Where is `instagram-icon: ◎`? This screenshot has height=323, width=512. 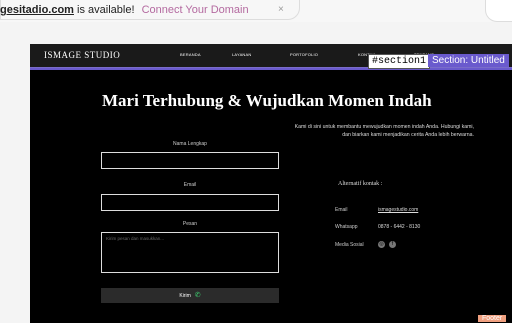
instagram-icon: ◎ is located at coordinates (381, 244).